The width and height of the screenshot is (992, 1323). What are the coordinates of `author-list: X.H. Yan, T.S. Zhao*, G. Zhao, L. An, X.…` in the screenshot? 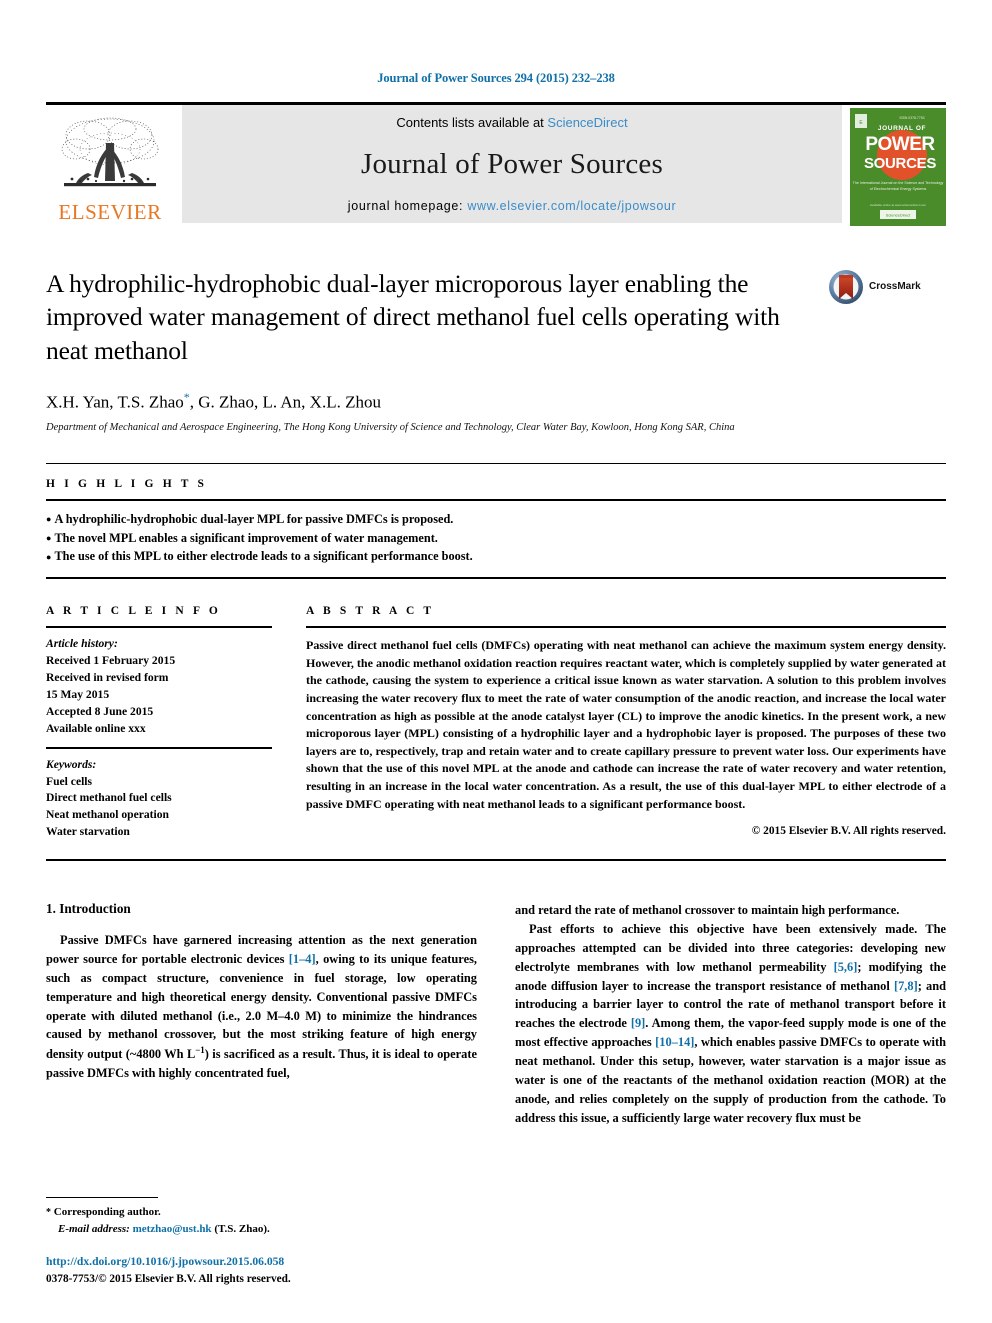 It's located at (496, 401).